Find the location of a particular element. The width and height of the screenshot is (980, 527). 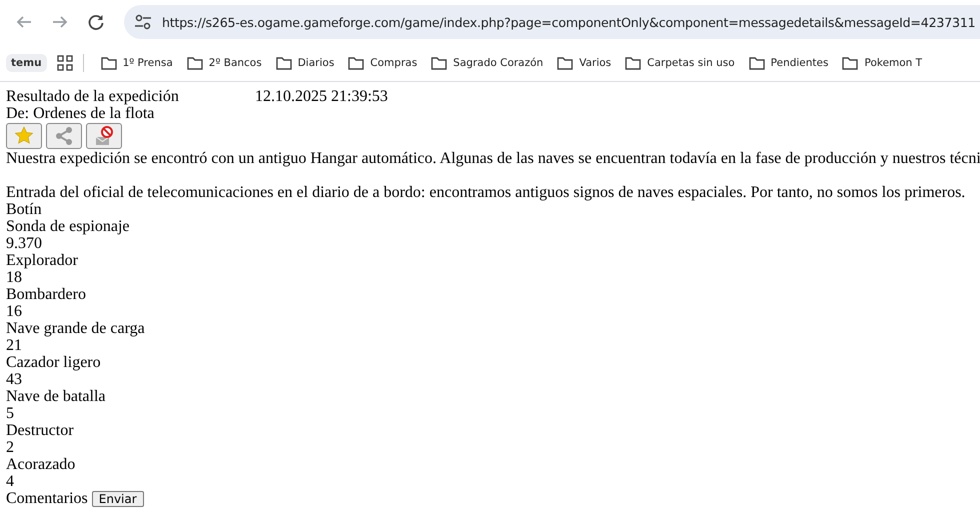

bookmark-folder: Pokemon T is located at coordinates (882, 63).